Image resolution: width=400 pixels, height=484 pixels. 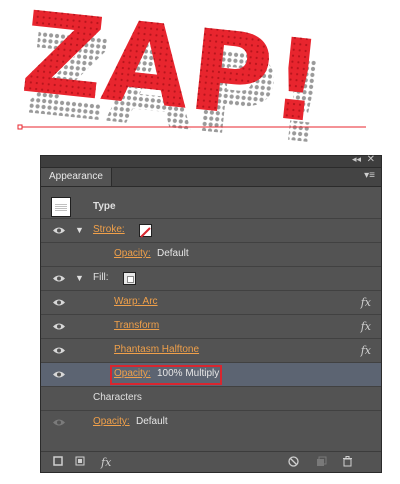 I want to click on clear-appearance-button, so click(x=293, y=463).